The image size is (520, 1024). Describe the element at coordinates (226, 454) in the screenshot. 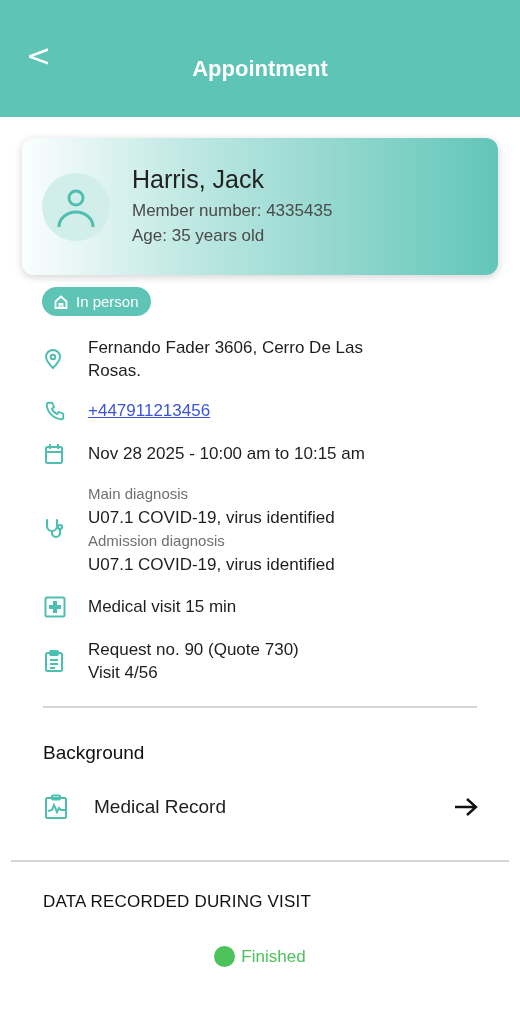

I see `appointment-date: Nov 28 2025 - 10:00 am to 10:15 am` at that location.